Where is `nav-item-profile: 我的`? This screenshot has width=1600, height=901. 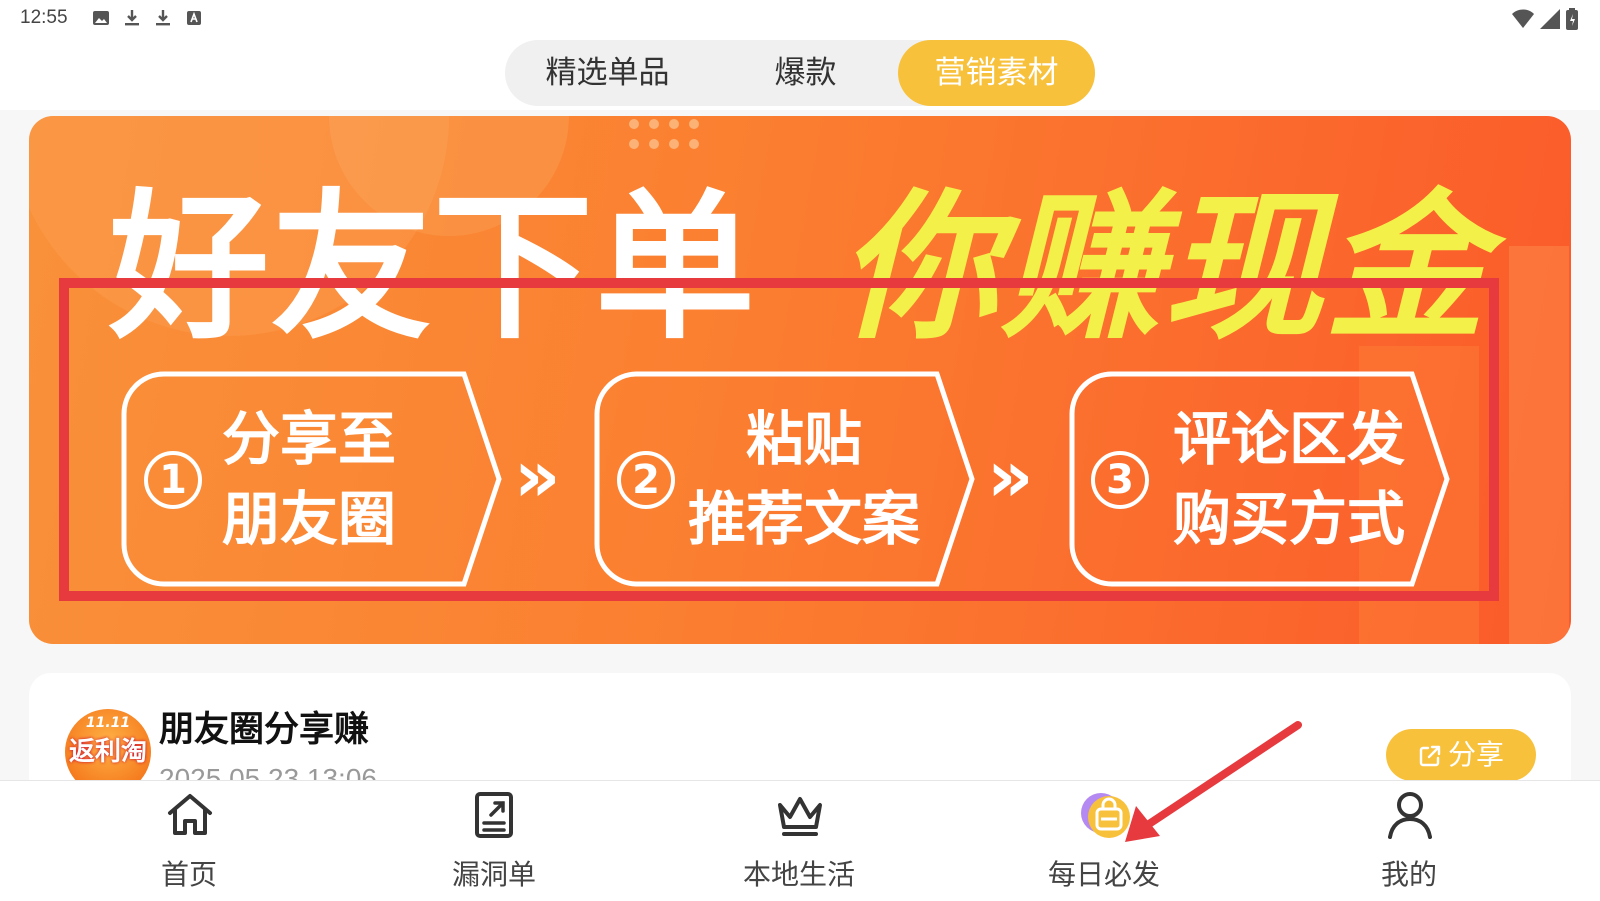 nav-item-profile: 我的 is located at coordinates (1409, 841).